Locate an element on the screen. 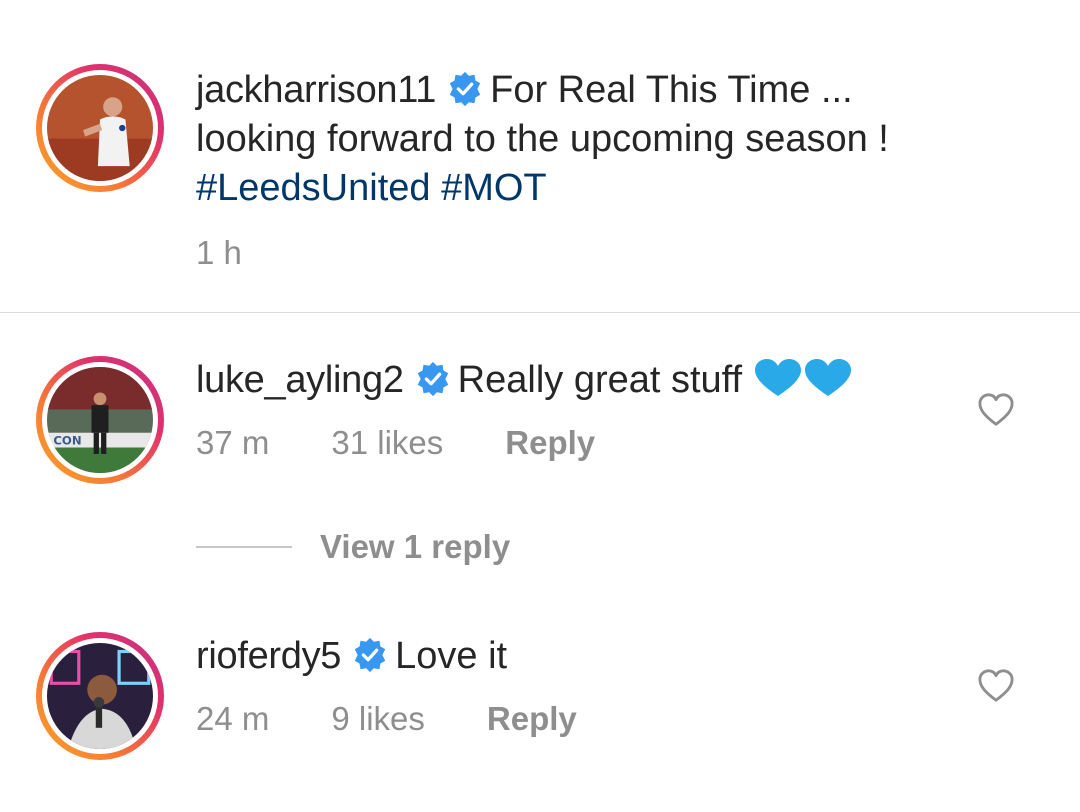 The image size is (1080, 812). comment-text-rio: rioferdy5 Love it is located at coordinates (576, 656).